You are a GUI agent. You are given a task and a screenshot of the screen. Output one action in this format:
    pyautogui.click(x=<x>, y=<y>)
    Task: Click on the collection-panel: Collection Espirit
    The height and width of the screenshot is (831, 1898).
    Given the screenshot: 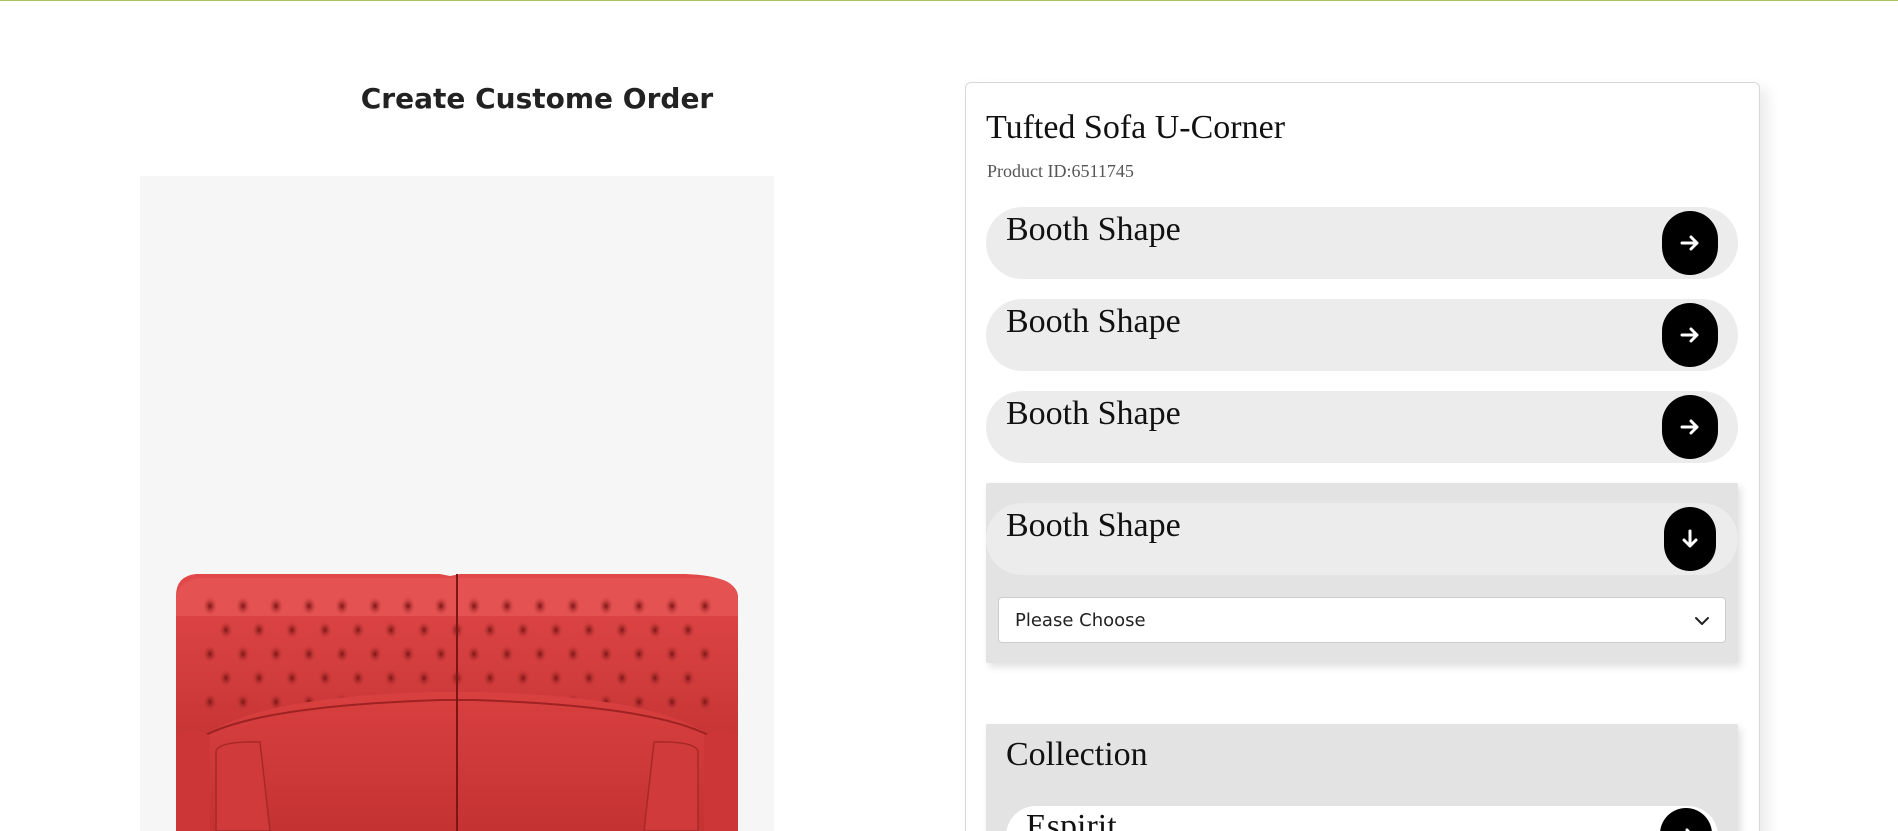 What is the action you would take?
    pyautogui.click(x=1362, y=777)
    